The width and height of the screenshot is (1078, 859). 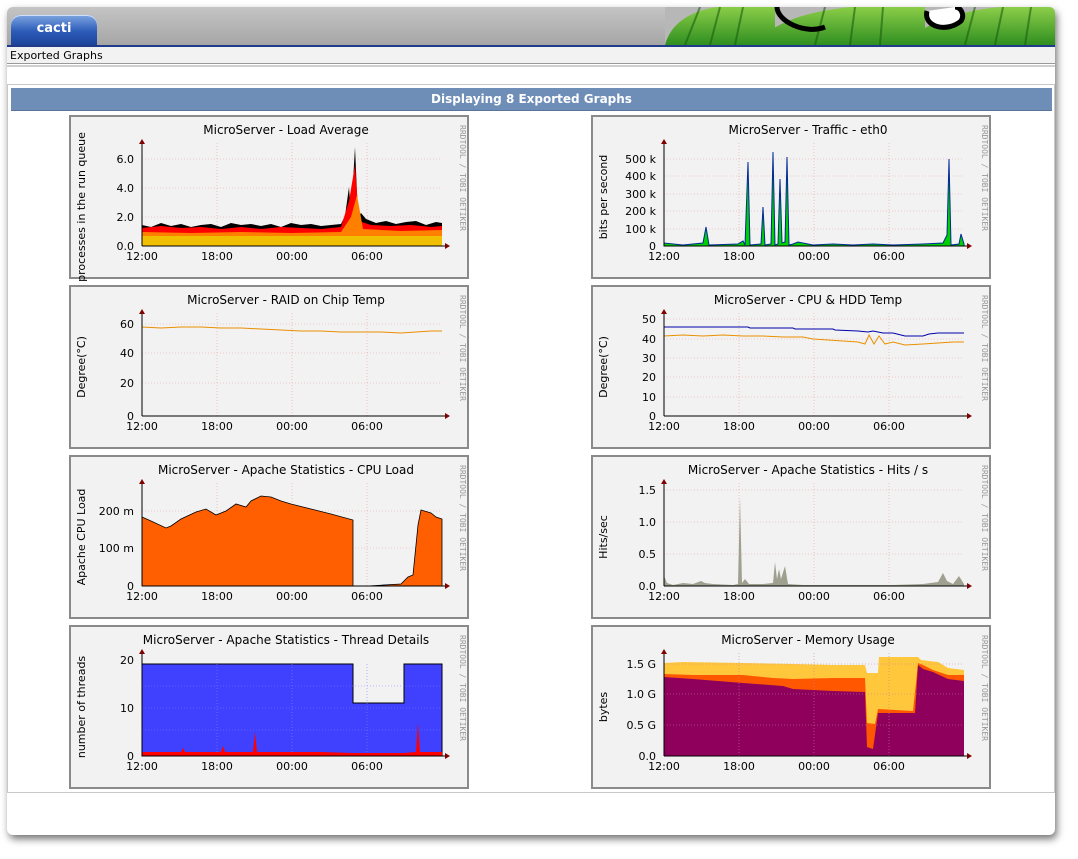 I want to click on y-axis-label: bits per second, so click(x=603, y=197).